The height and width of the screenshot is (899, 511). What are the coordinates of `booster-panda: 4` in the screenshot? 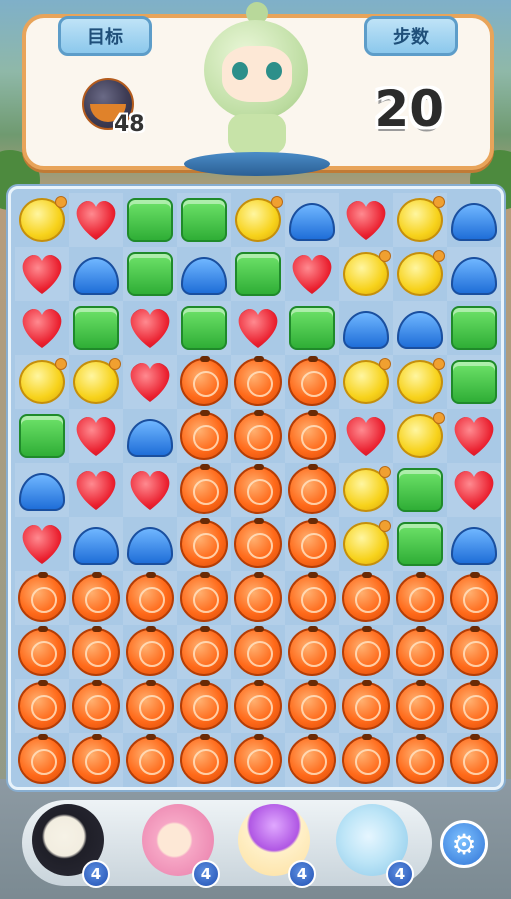 It's located at (68, 842).